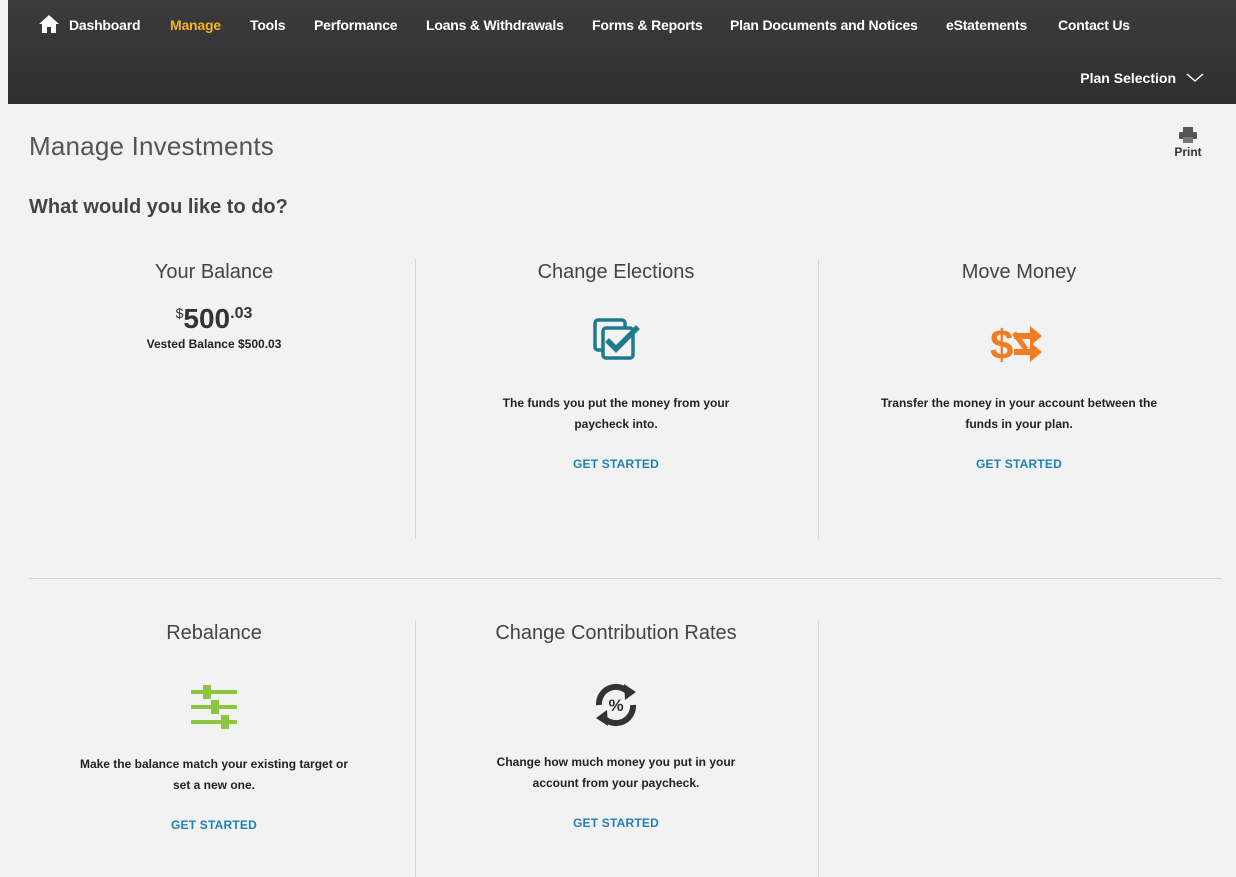 This screenshot has width=1236, height=877. I want to click on nav-loans-withdrawals: Loans & Withdrawals, so click(495, 25).